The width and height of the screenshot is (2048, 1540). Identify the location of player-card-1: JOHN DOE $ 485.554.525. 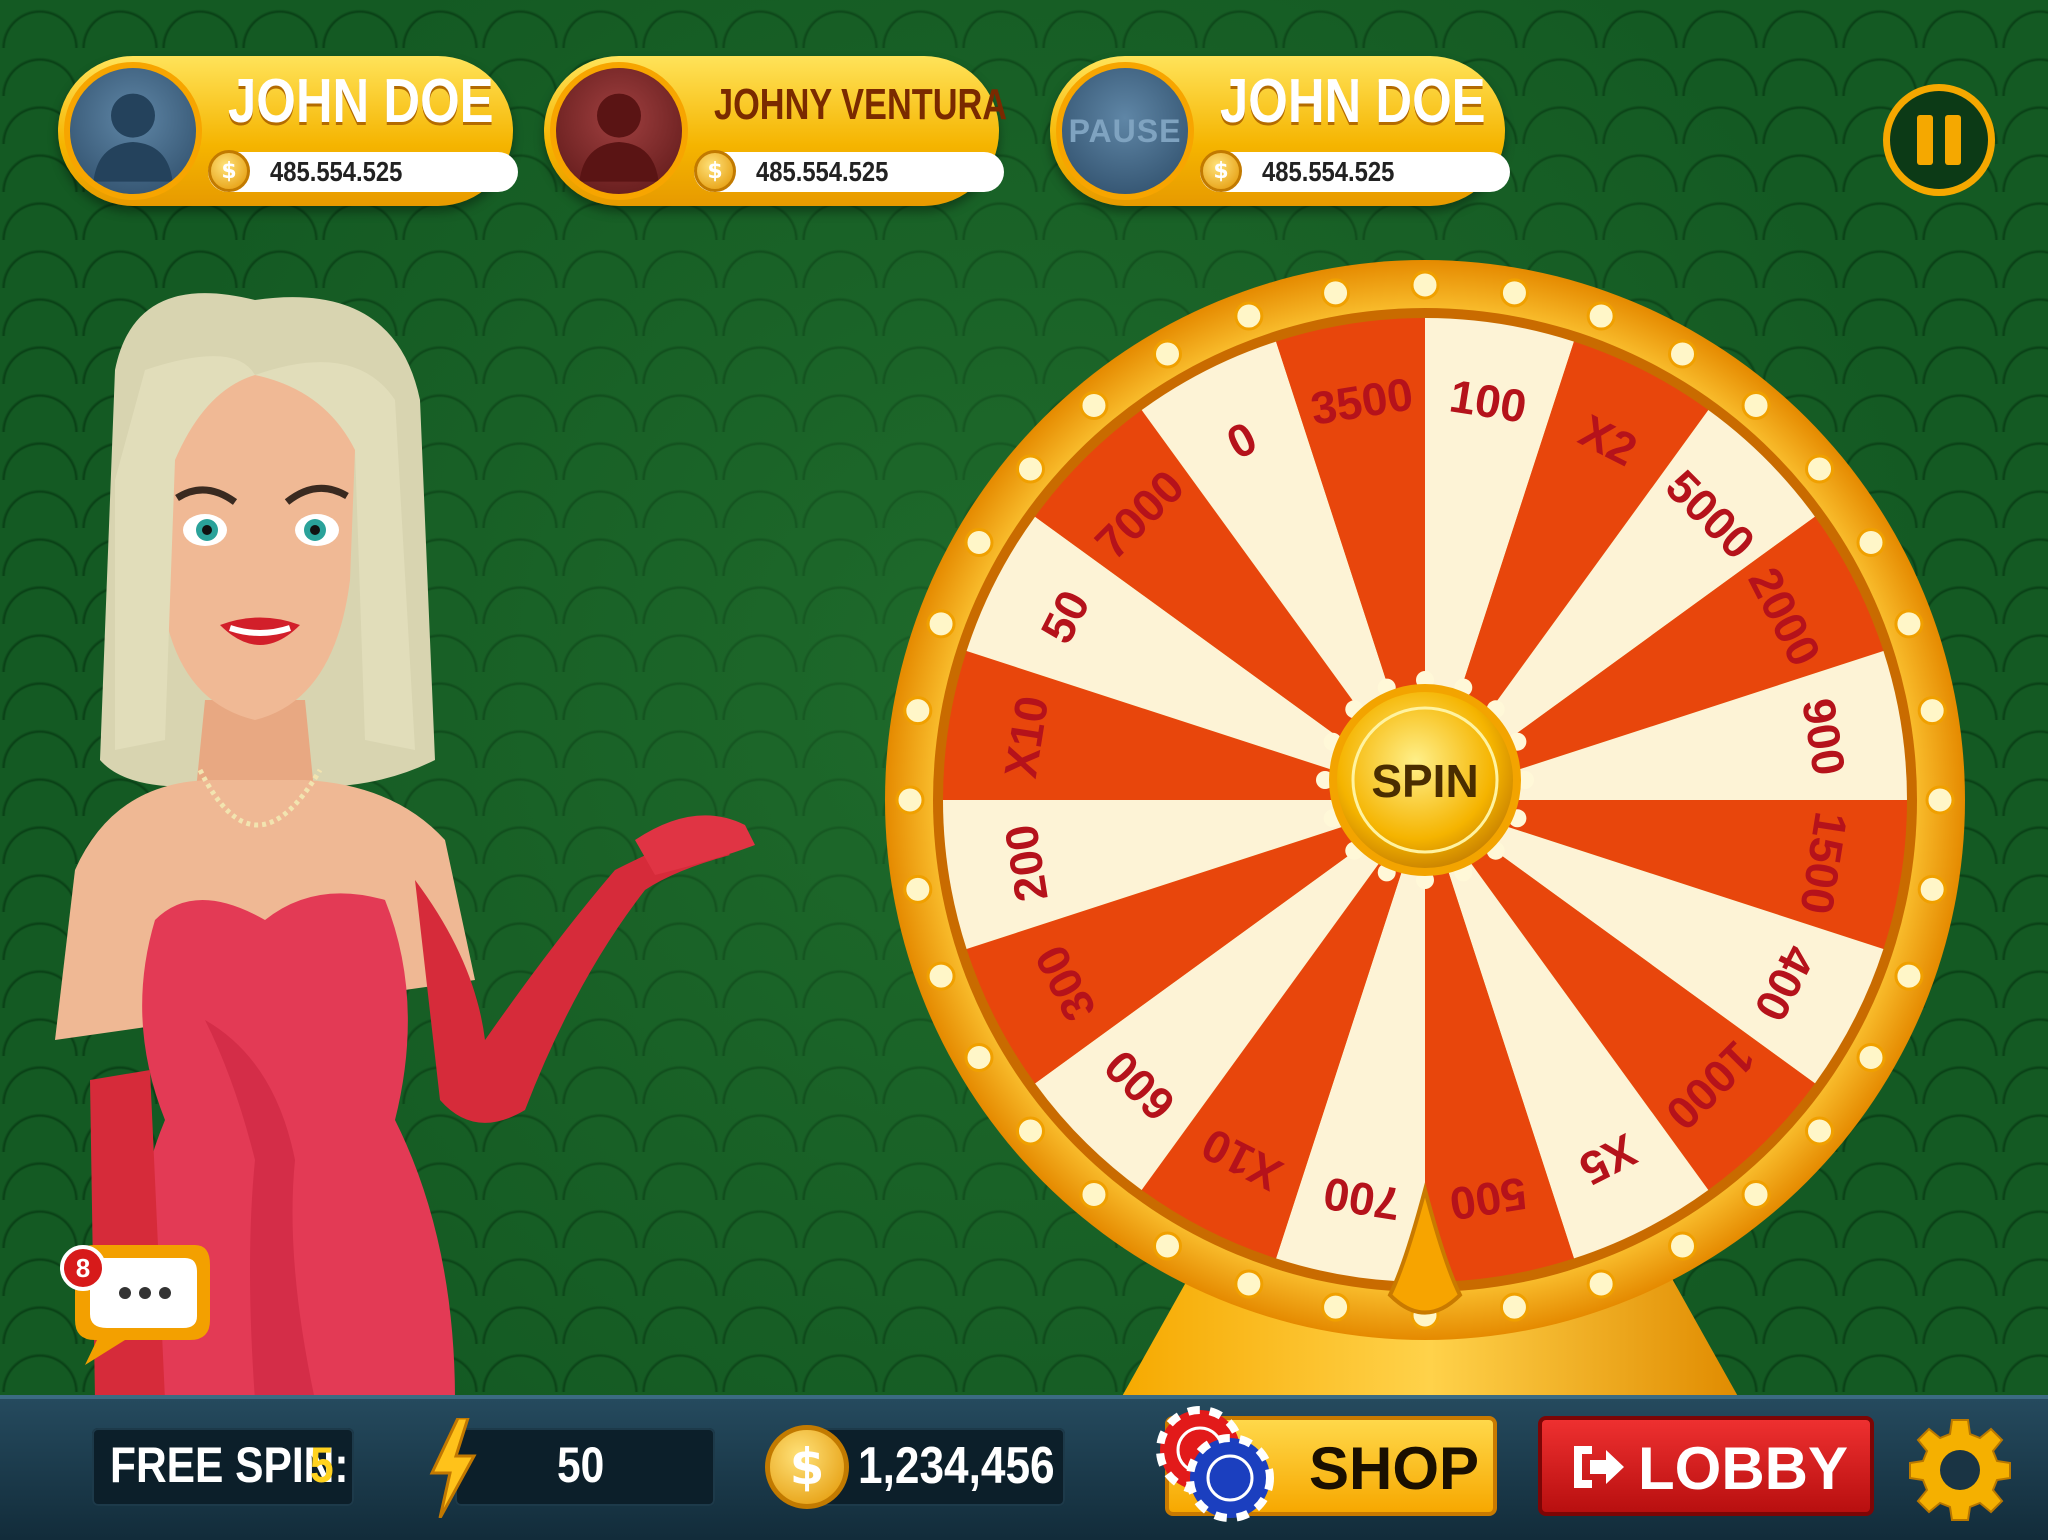
(288, 131).